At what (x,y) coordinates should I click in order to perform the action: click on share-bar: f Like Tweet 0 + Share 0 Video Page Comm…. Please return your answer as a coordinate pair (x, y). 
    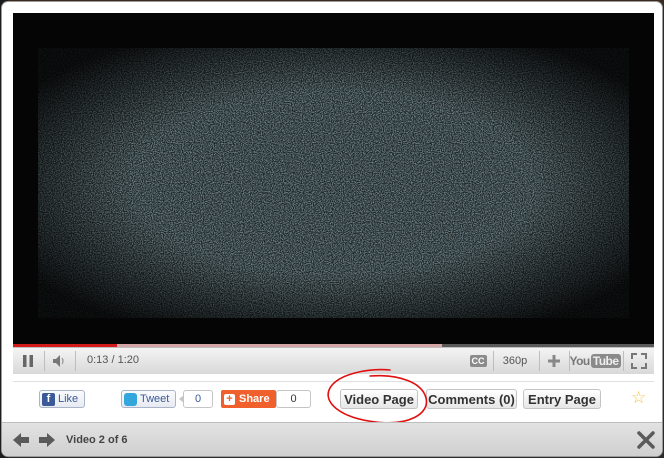
    Looking at the image, I should click on (333, 399).